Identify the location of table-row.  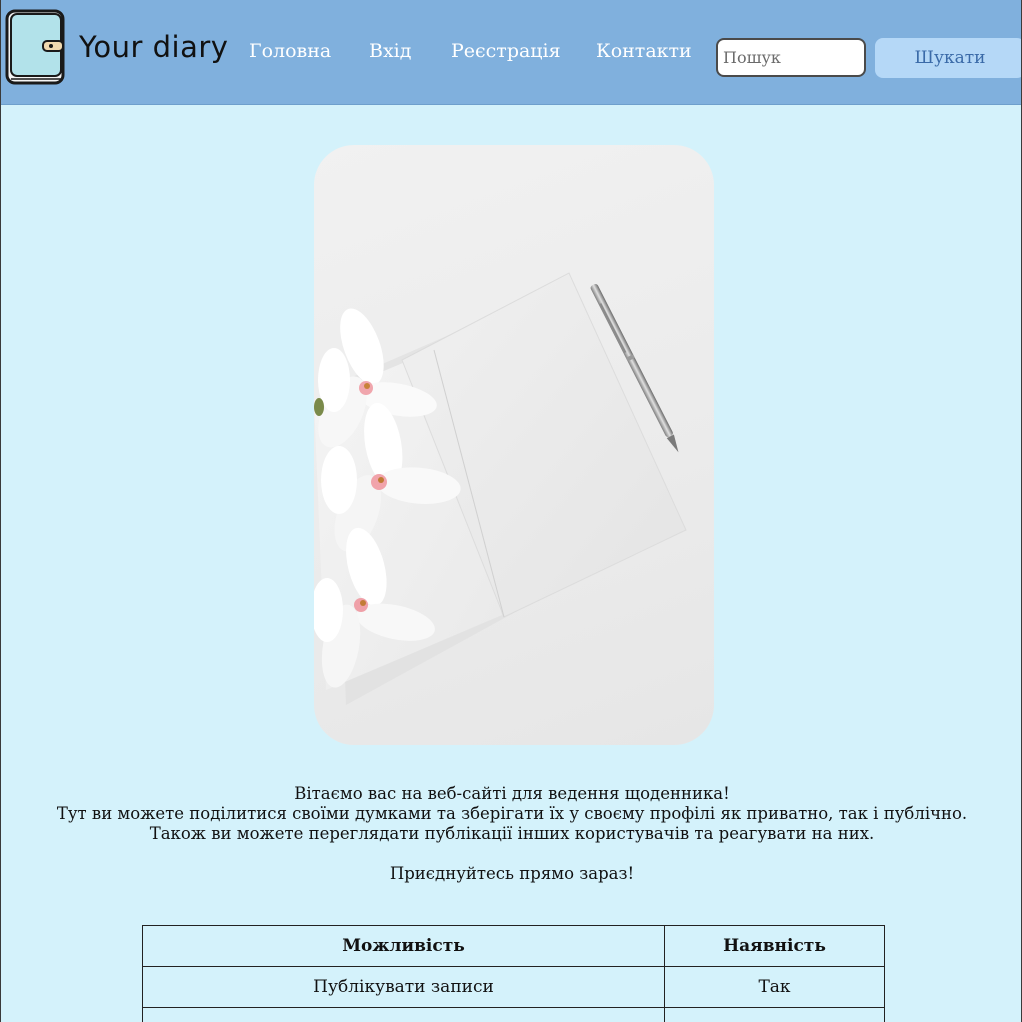
(513, 1014).